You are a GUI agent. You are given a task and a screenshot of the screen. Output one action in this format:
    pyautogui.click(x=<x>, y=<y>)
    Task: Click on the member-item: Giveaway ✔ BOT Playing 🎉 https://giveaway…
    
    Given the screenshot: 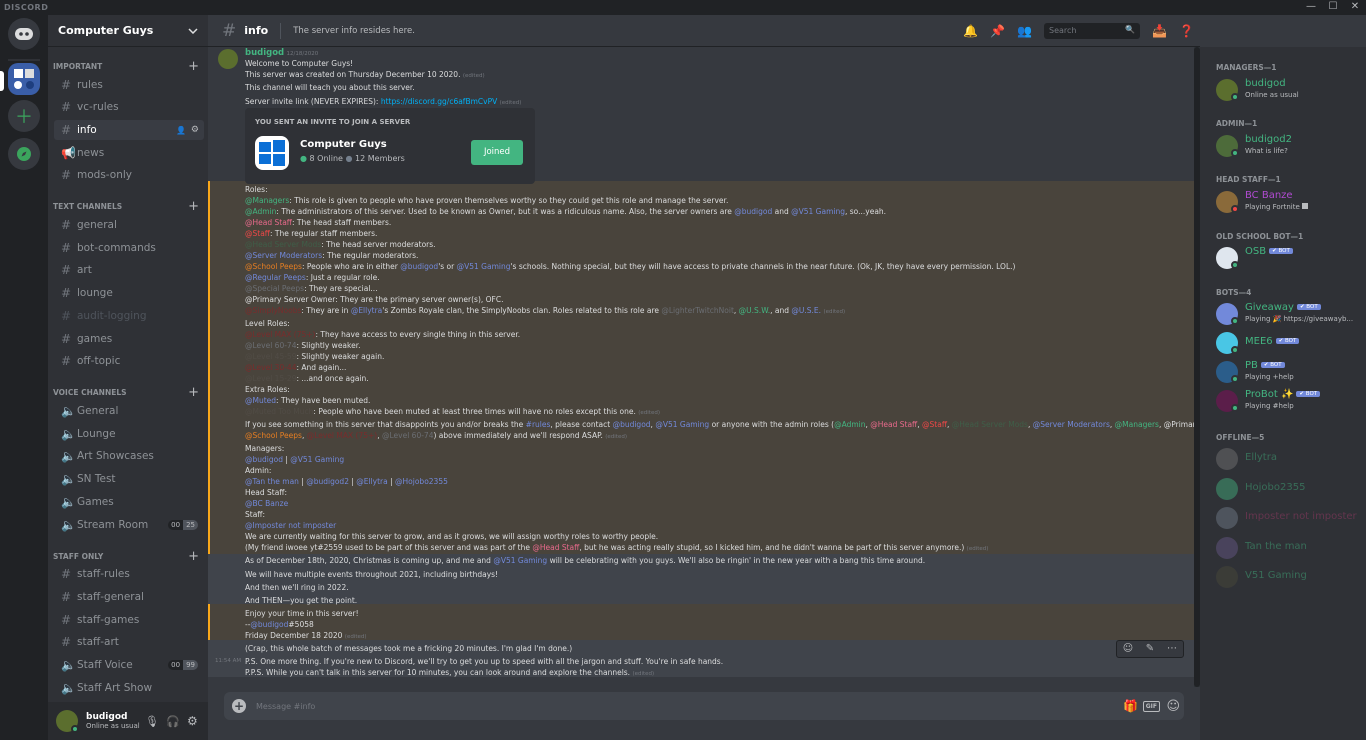 What is the action you would take?
    pyautogui.click(x=1291, y=314)
    